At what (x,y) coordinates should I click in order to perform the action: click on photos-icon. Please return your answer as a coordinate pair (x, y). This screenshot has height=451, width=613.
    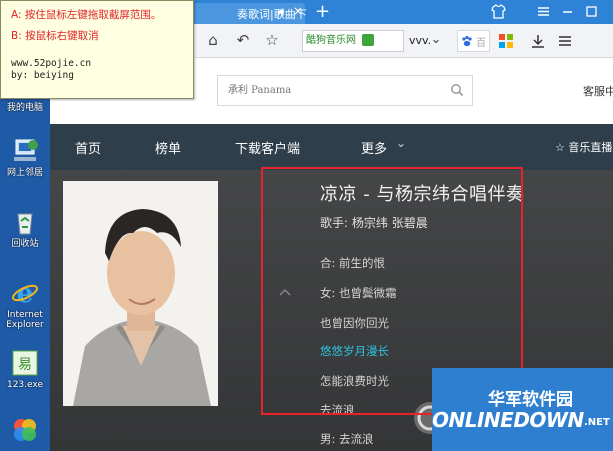
    Looking at the image, I should click on (25, 430).